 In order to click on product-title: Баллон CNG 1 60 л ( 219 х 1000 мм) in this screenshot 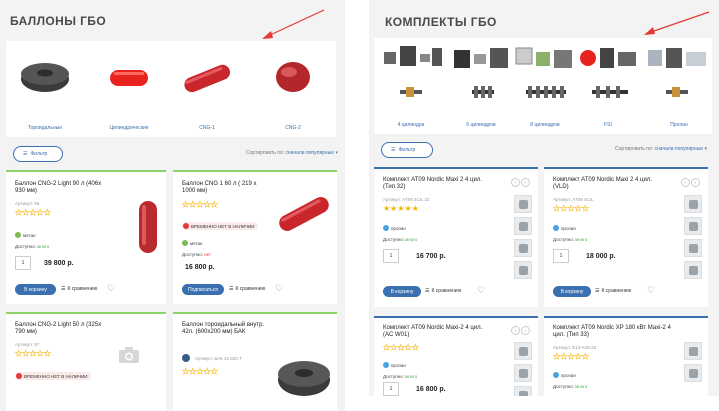, I will do `click(225, 188)`.